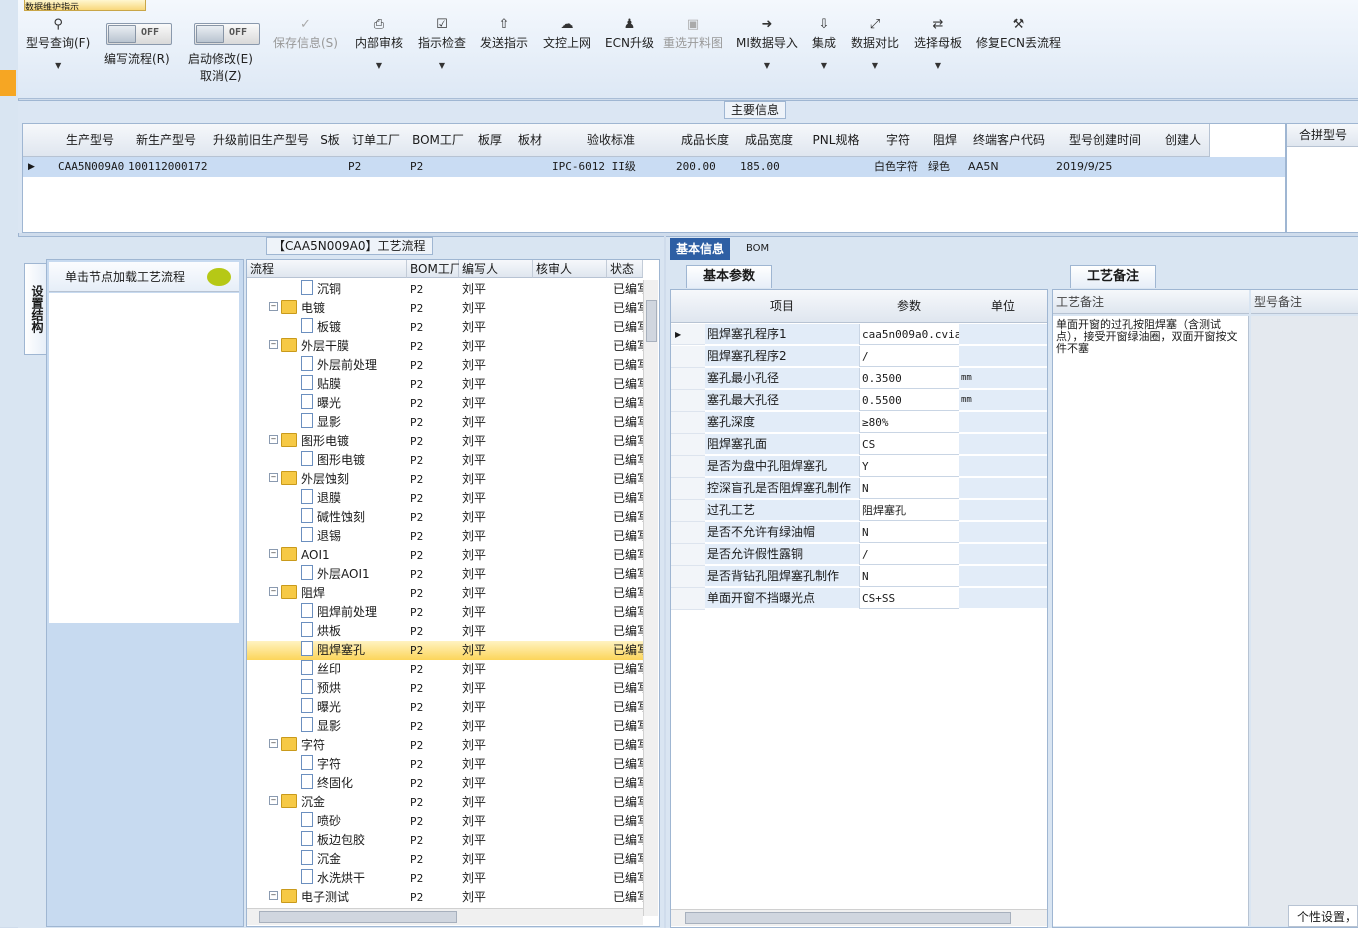 This screenshot has width=1358, height=928. Describe the element at coordinates (945, 167) in the screenshot. I see `table-cell: 绿色` at that location.